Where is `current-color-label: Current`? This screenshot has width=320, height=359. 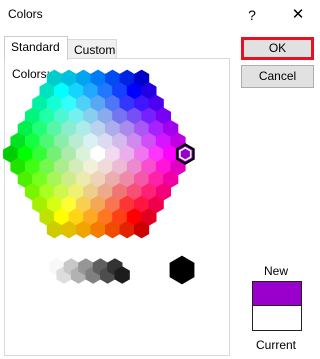
current-color-label: Current is located at coordinates (276, 345).